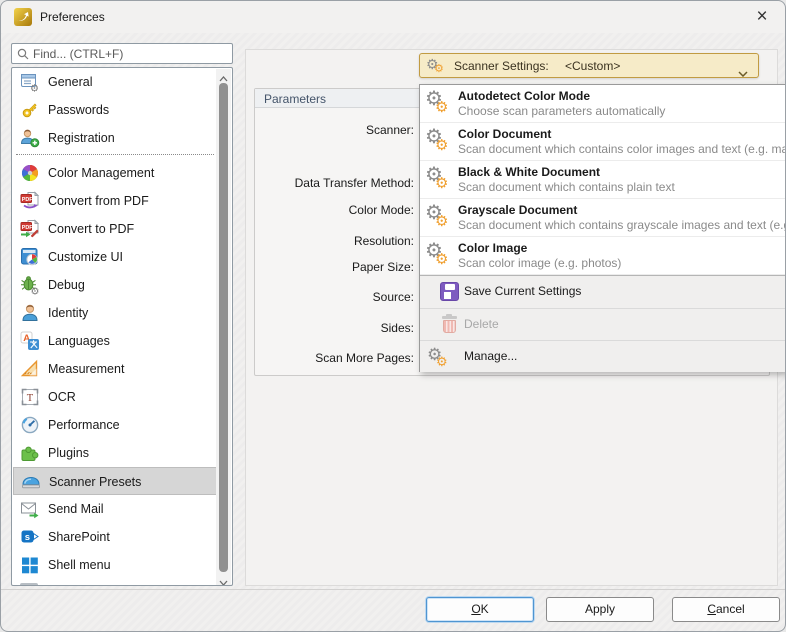 This screenshot has height=632, width=786. Describe the element at coordinates (115, 257) in the screenshot. I see `sidebar-item-customize-ui: Customize UI` at that location.